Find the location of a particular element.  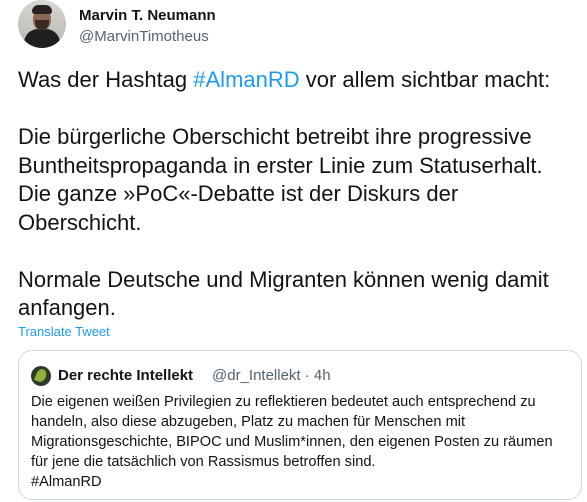

translate-tweet-link: Translate Tweet is located at coordinates (64, 331).